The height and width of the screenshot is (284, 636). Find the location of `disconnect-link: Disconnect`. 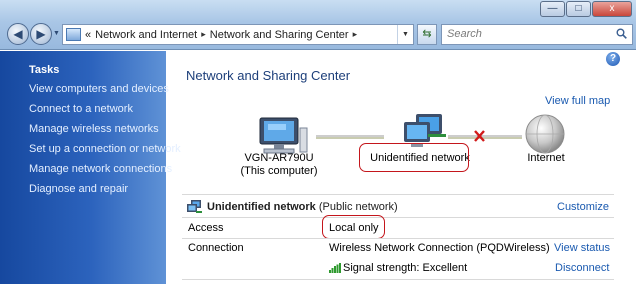

disconnect-link: Disconnect is located at coordinates (582, 268).